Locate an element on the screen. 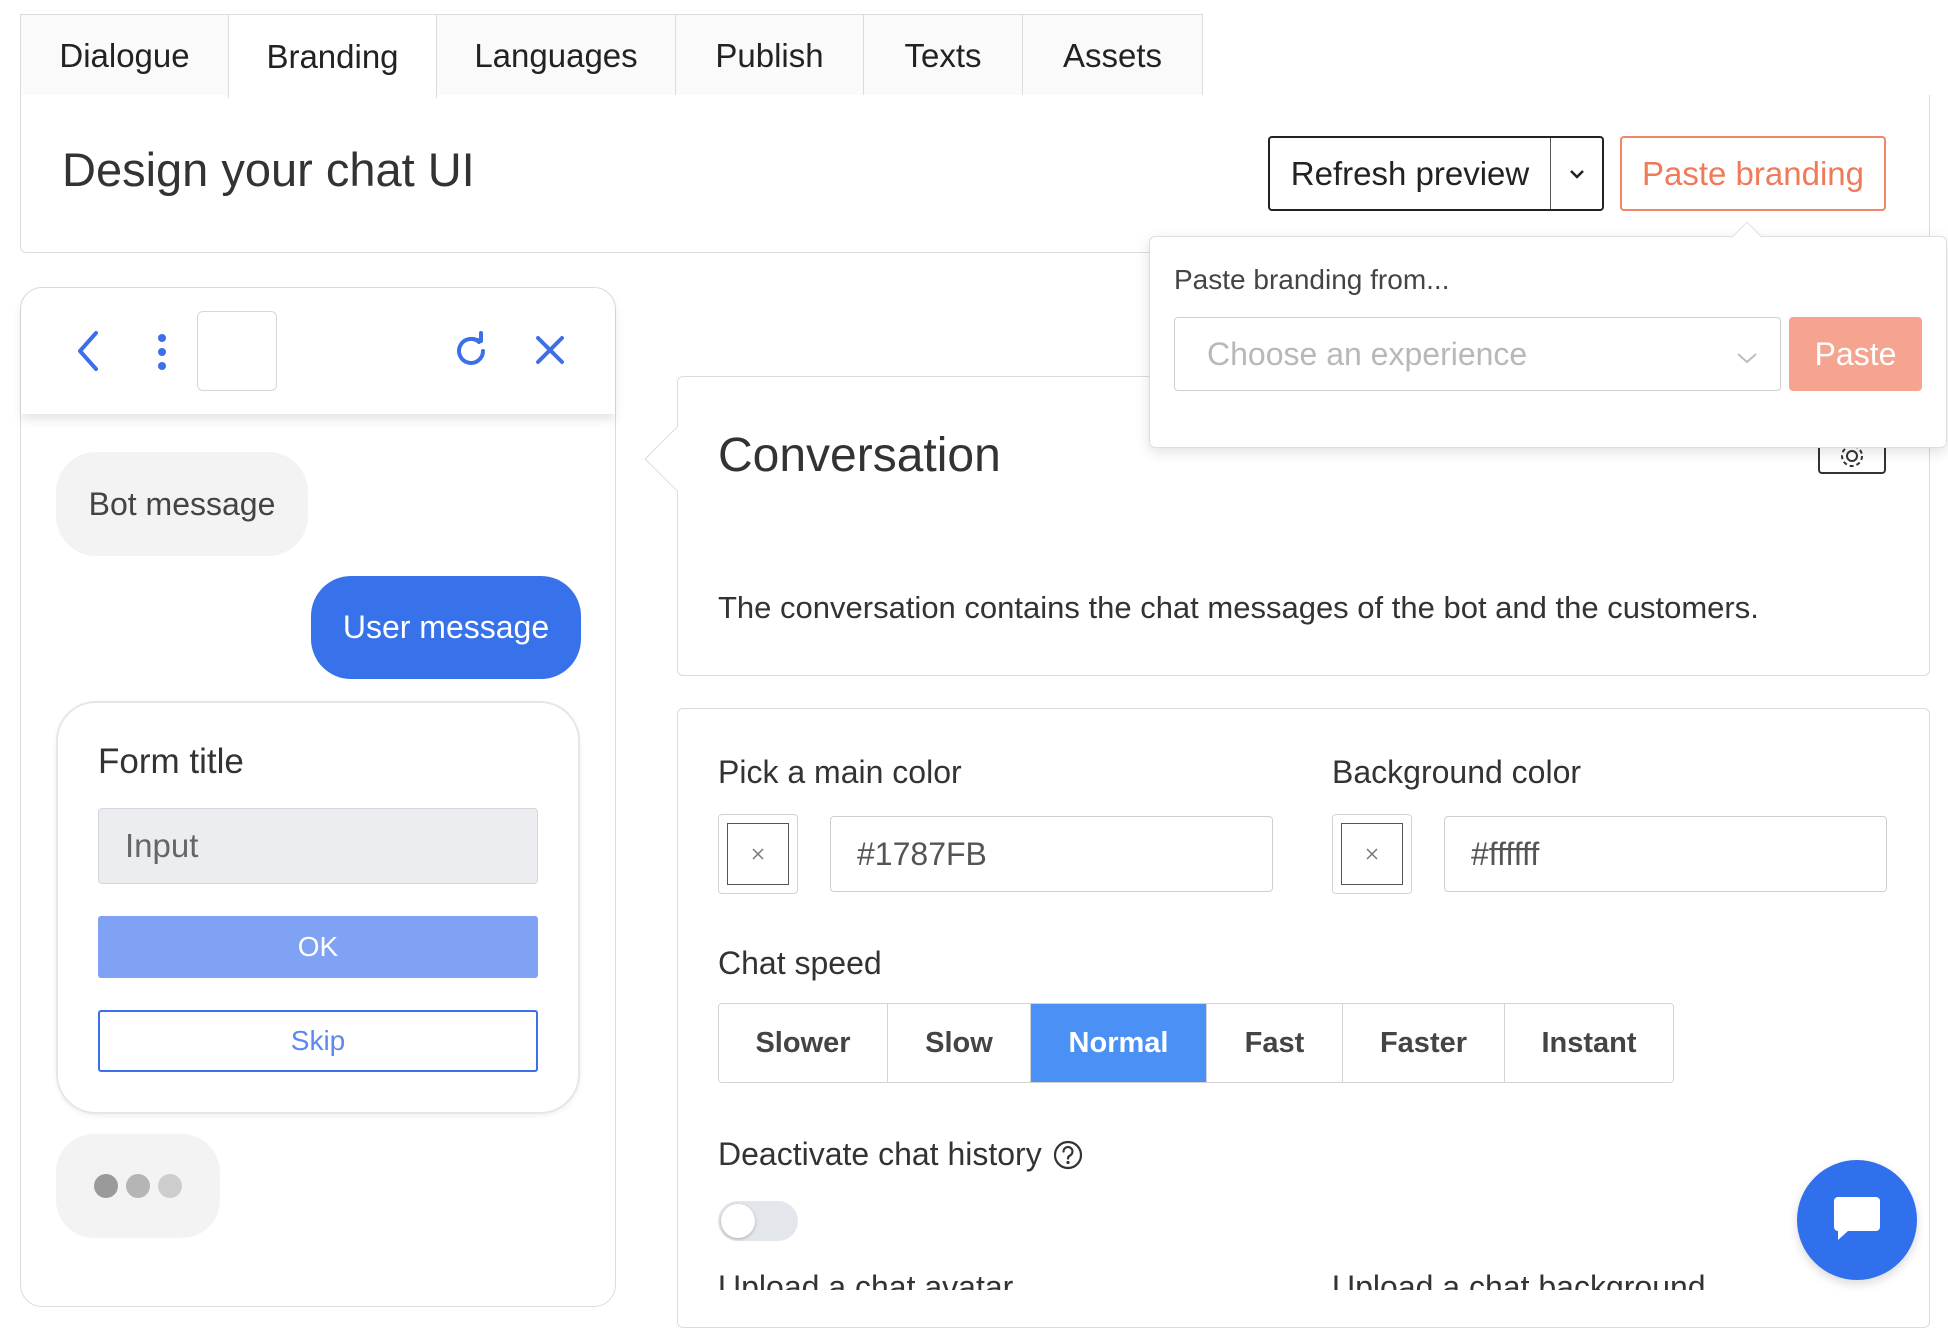  tab-dialogue: Dialogue is located at coordinates (124, 55).